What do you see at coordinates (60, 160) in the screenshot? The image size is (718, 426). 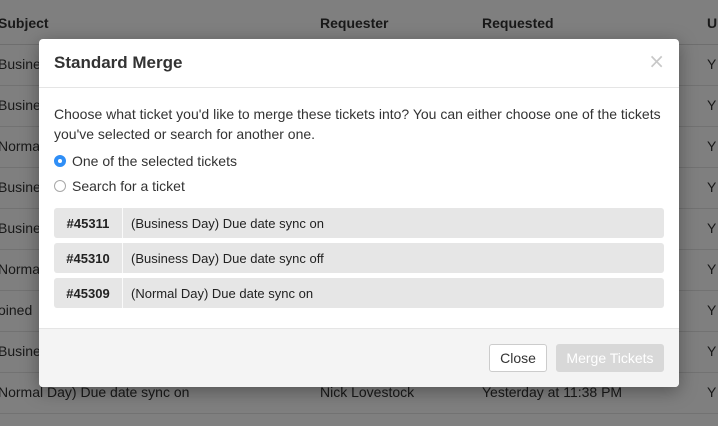 I see `radio-selected-tickets` at bounding box center [60, 160].